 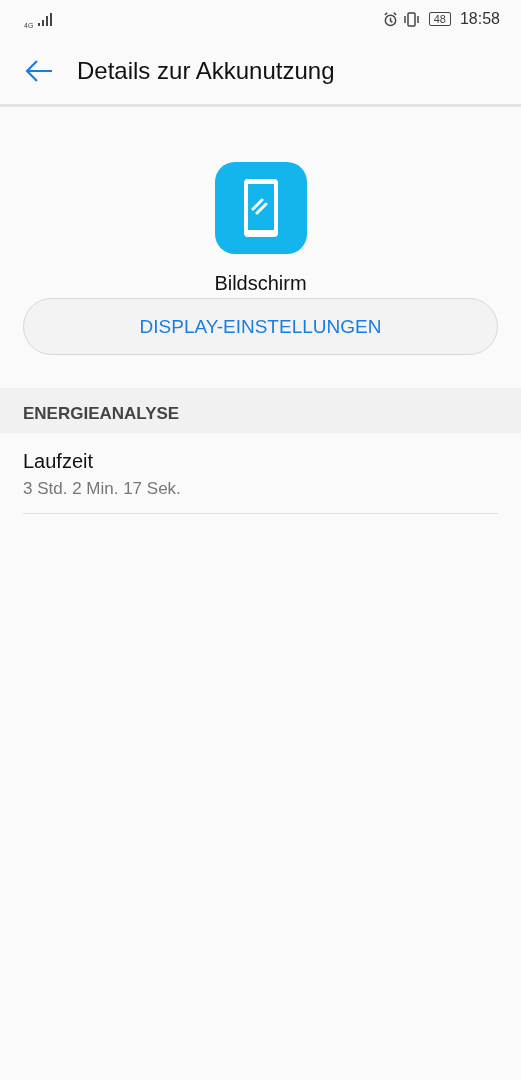 I want to click on item-label: Laufzeit, so click(x=59, y=461).